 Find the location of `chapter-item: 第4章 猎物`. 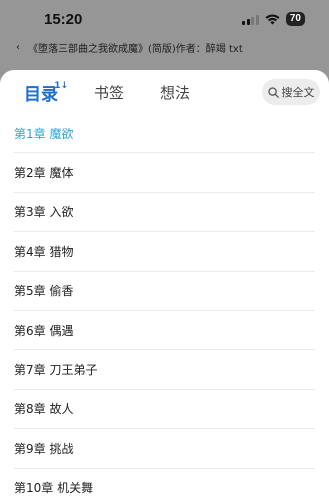

chapter-item: 第4章 猎物 is located at coordinates (164, 252).